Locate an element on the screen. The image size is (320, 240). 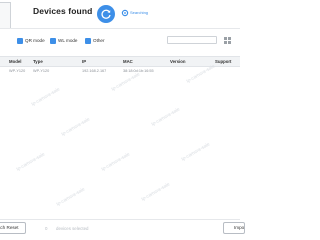
other-label: Other is located at coordinates (99, 40).